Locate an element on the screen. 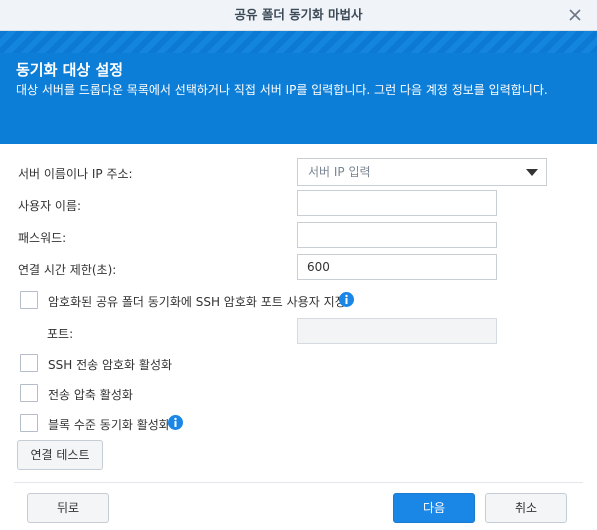 The image size is (597, 530). compression-checkbox is located at coordinates (29, 393).